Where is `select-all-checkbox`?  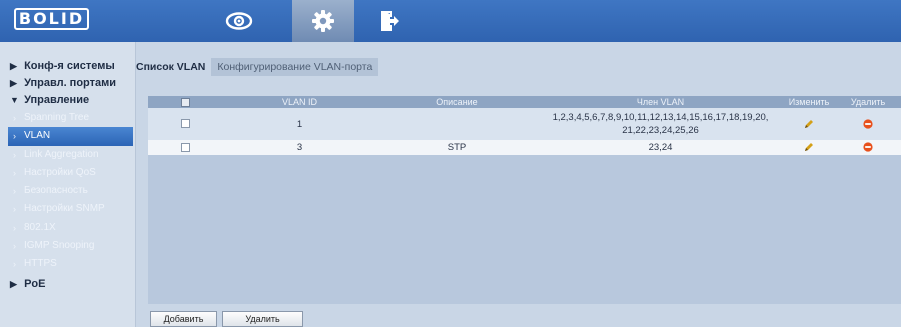 select-all-checkbox is located at coordinates (185, 103).